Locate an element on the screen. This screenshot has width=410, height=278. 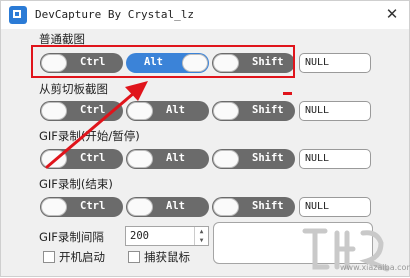
watermark-site-text: www.xiazaiba.com is located at coordinates (375, 267).